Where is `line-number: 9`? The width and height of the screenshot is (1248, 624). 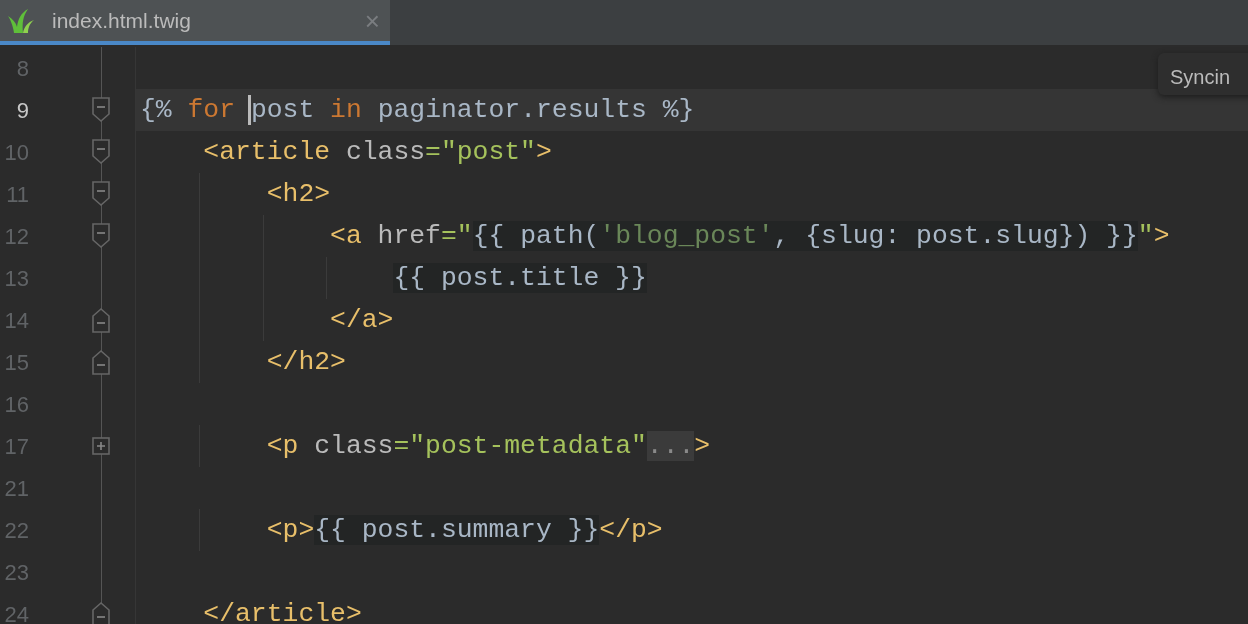
line-number: 9 is located at coordinates (22, 110).